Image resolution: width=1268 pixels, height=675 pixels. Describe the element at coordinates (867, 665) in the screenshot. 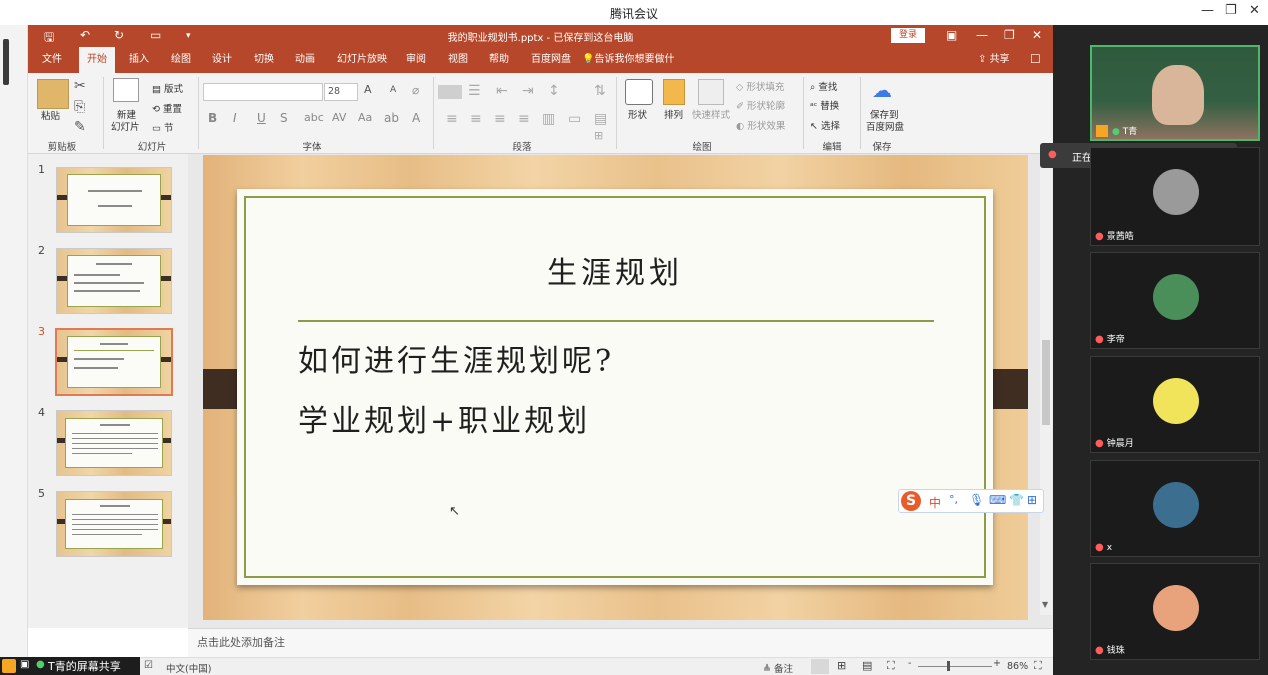

I see `reading-view-icon: ▤` at that location.